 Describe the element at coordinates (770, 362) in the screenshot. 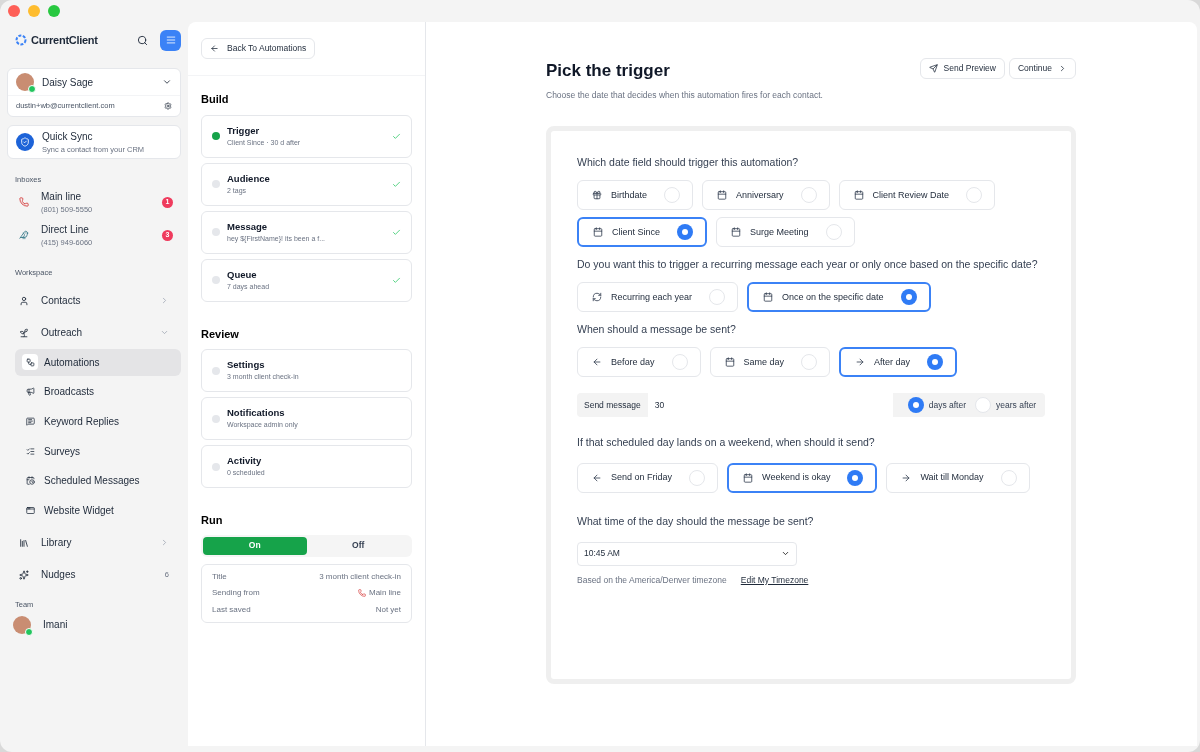

I see `option-card: Same day` at that location.